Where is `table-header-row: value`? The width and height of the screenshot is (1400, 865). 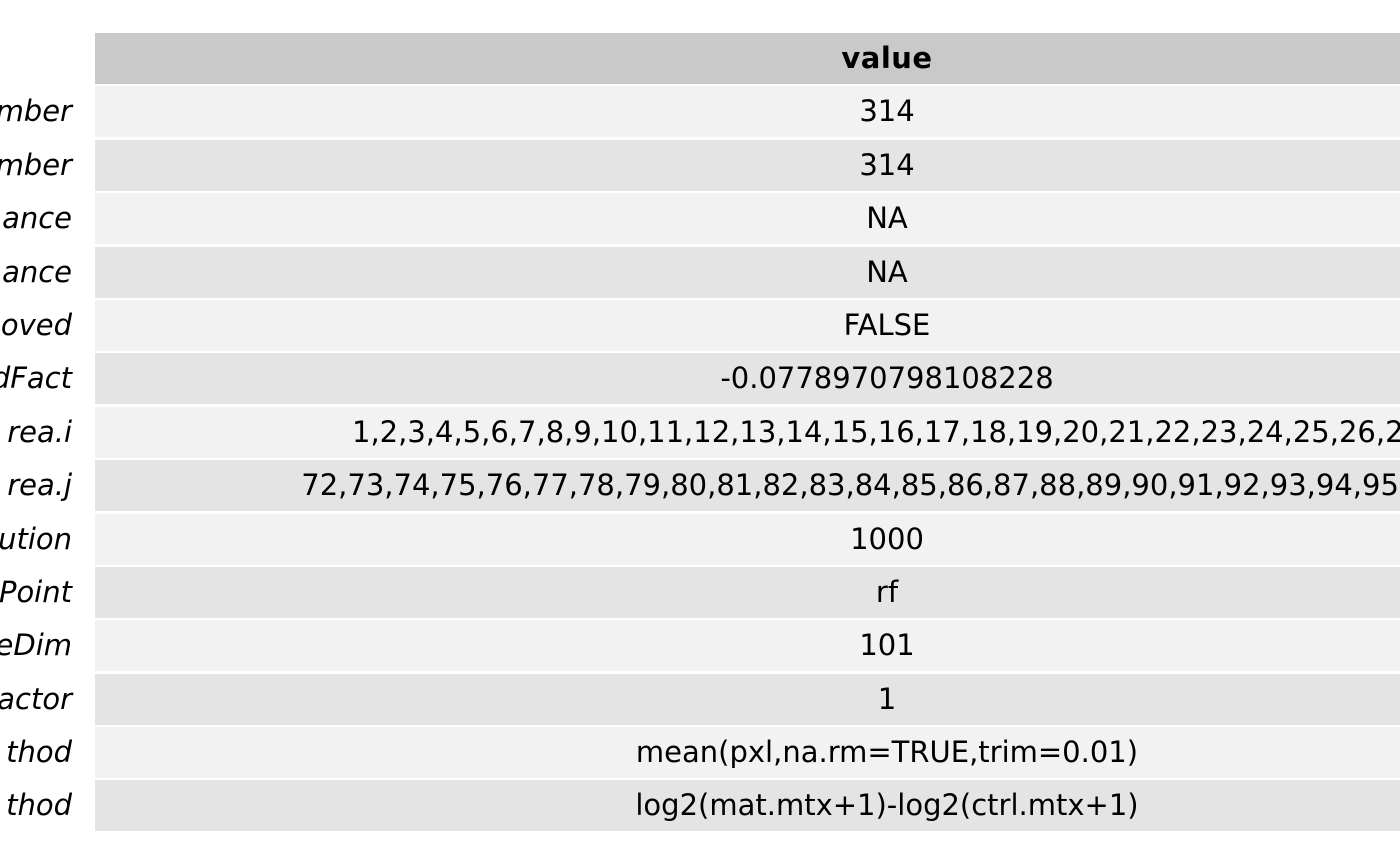
table-header-row: value is located at coordinates (700, 58).